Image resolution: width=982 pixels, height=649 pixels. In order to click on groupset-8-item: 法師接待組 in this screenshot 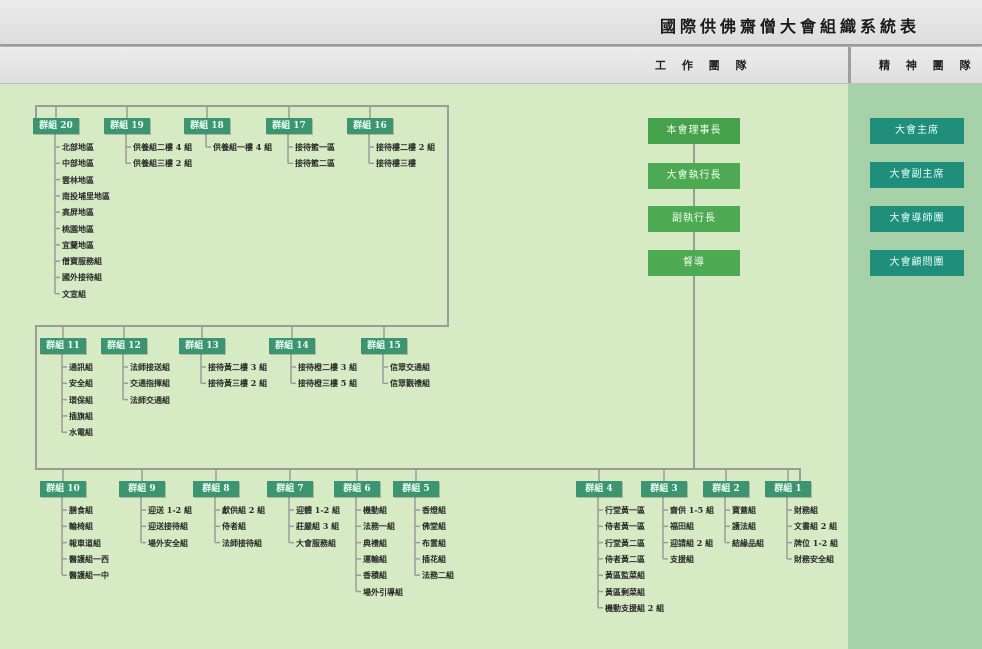, I will do `click(242, 542)`.